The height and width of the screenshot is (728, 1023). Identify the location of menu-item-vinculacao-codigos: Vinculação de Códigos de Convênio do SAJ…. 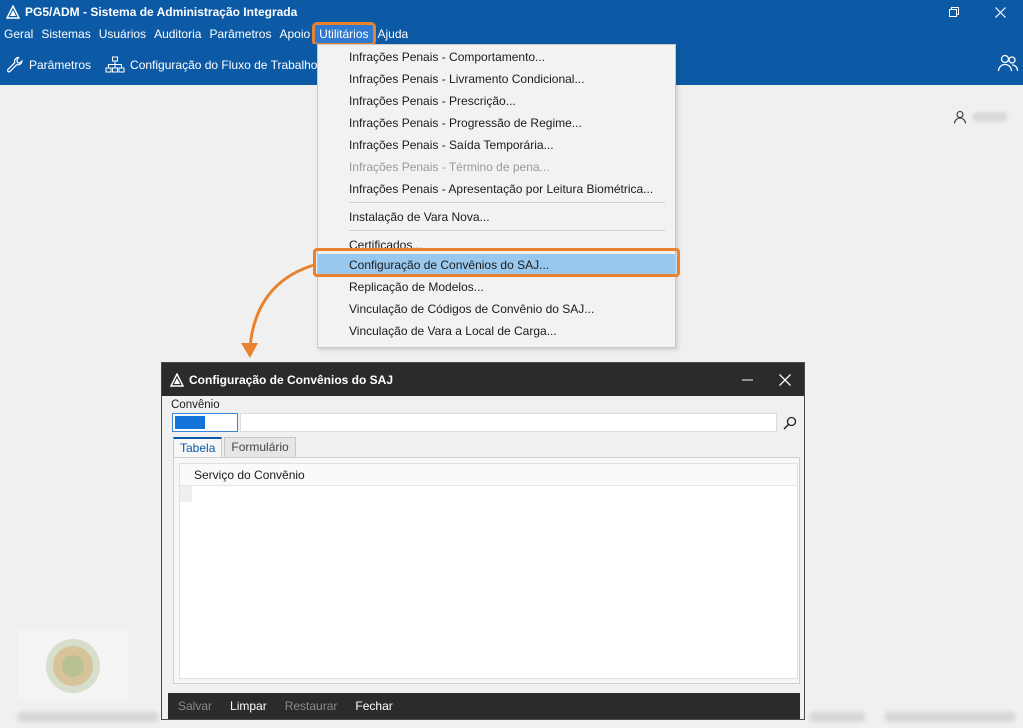
(496, 309).